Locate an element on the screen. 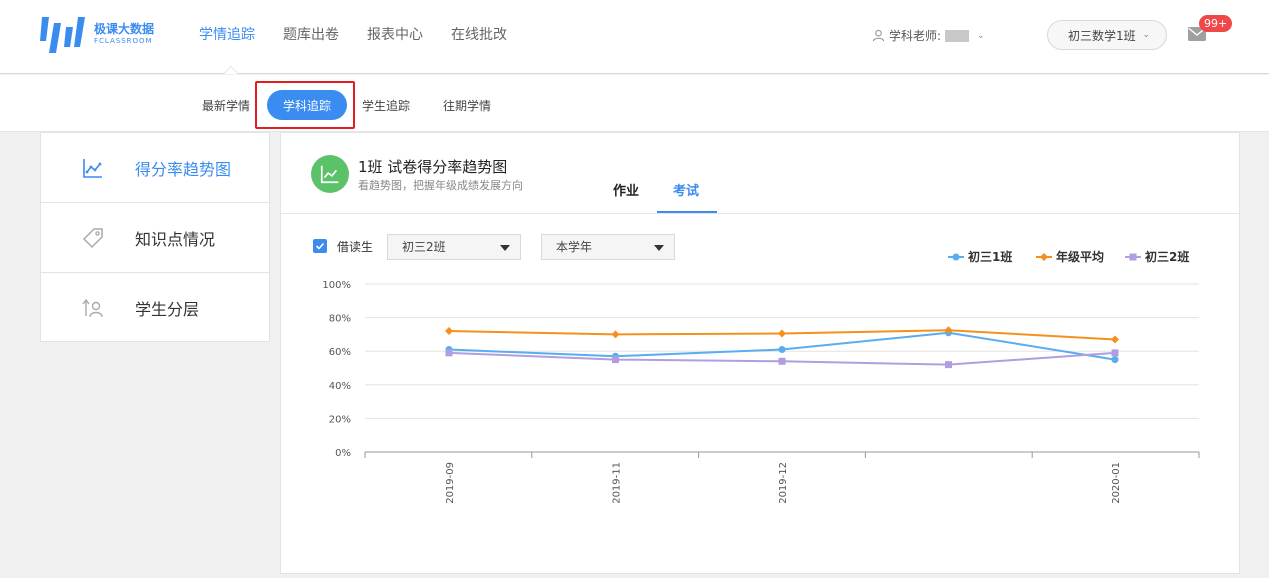 The width and height of the screenshot is (1269, 578). x-tick-label: 2019-09 is located at coordinates (450, 483).